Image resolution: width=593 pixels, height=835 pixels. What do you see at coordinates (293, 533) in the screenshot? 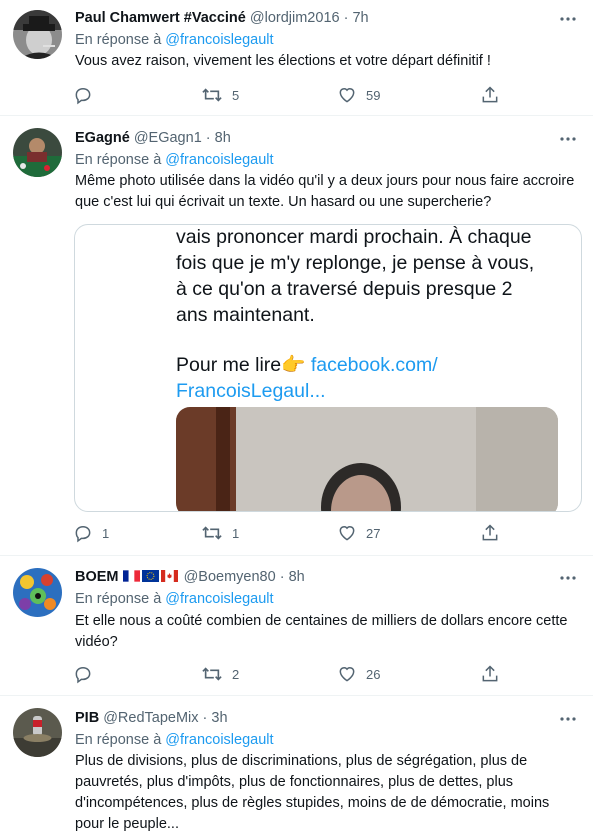
I see `tweet-actions: 1 1 27` at bounding box center [293, 533].